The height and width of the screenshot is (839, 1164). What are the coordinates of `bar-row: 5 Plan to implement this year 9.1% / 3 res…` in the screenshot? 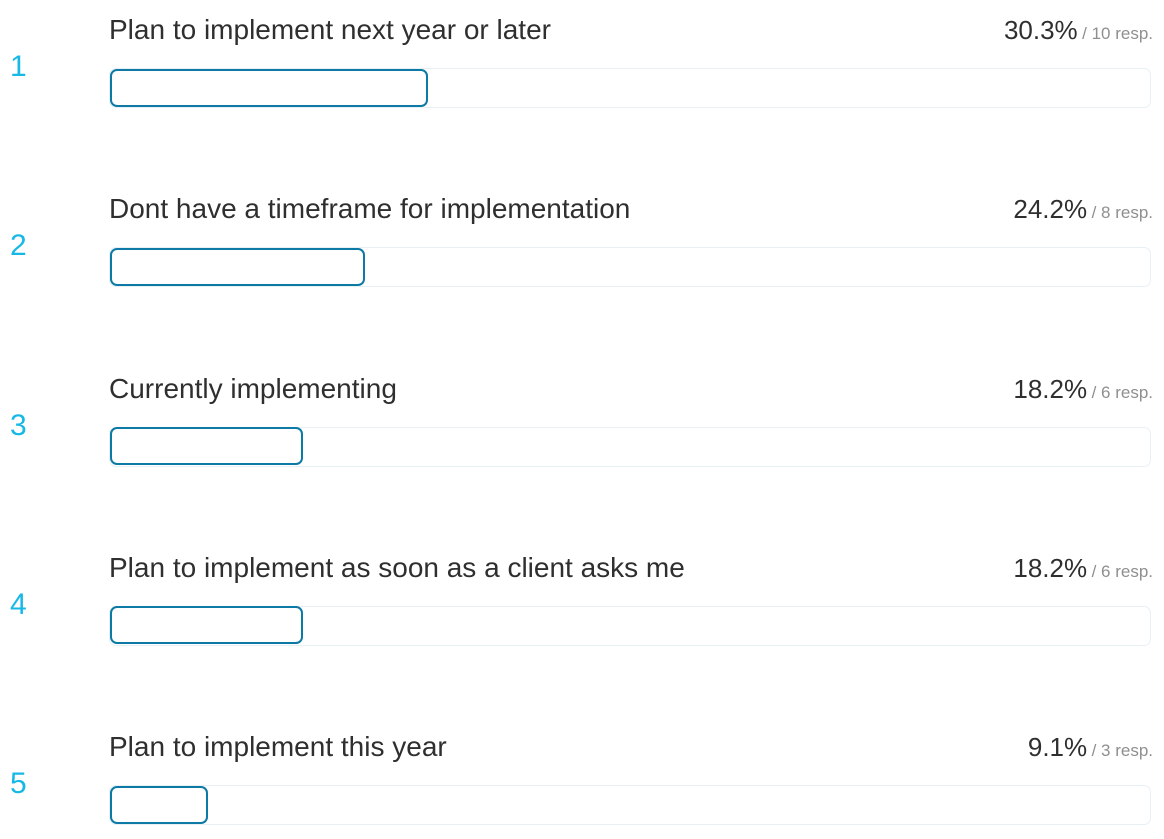 It's located at (582, 784).